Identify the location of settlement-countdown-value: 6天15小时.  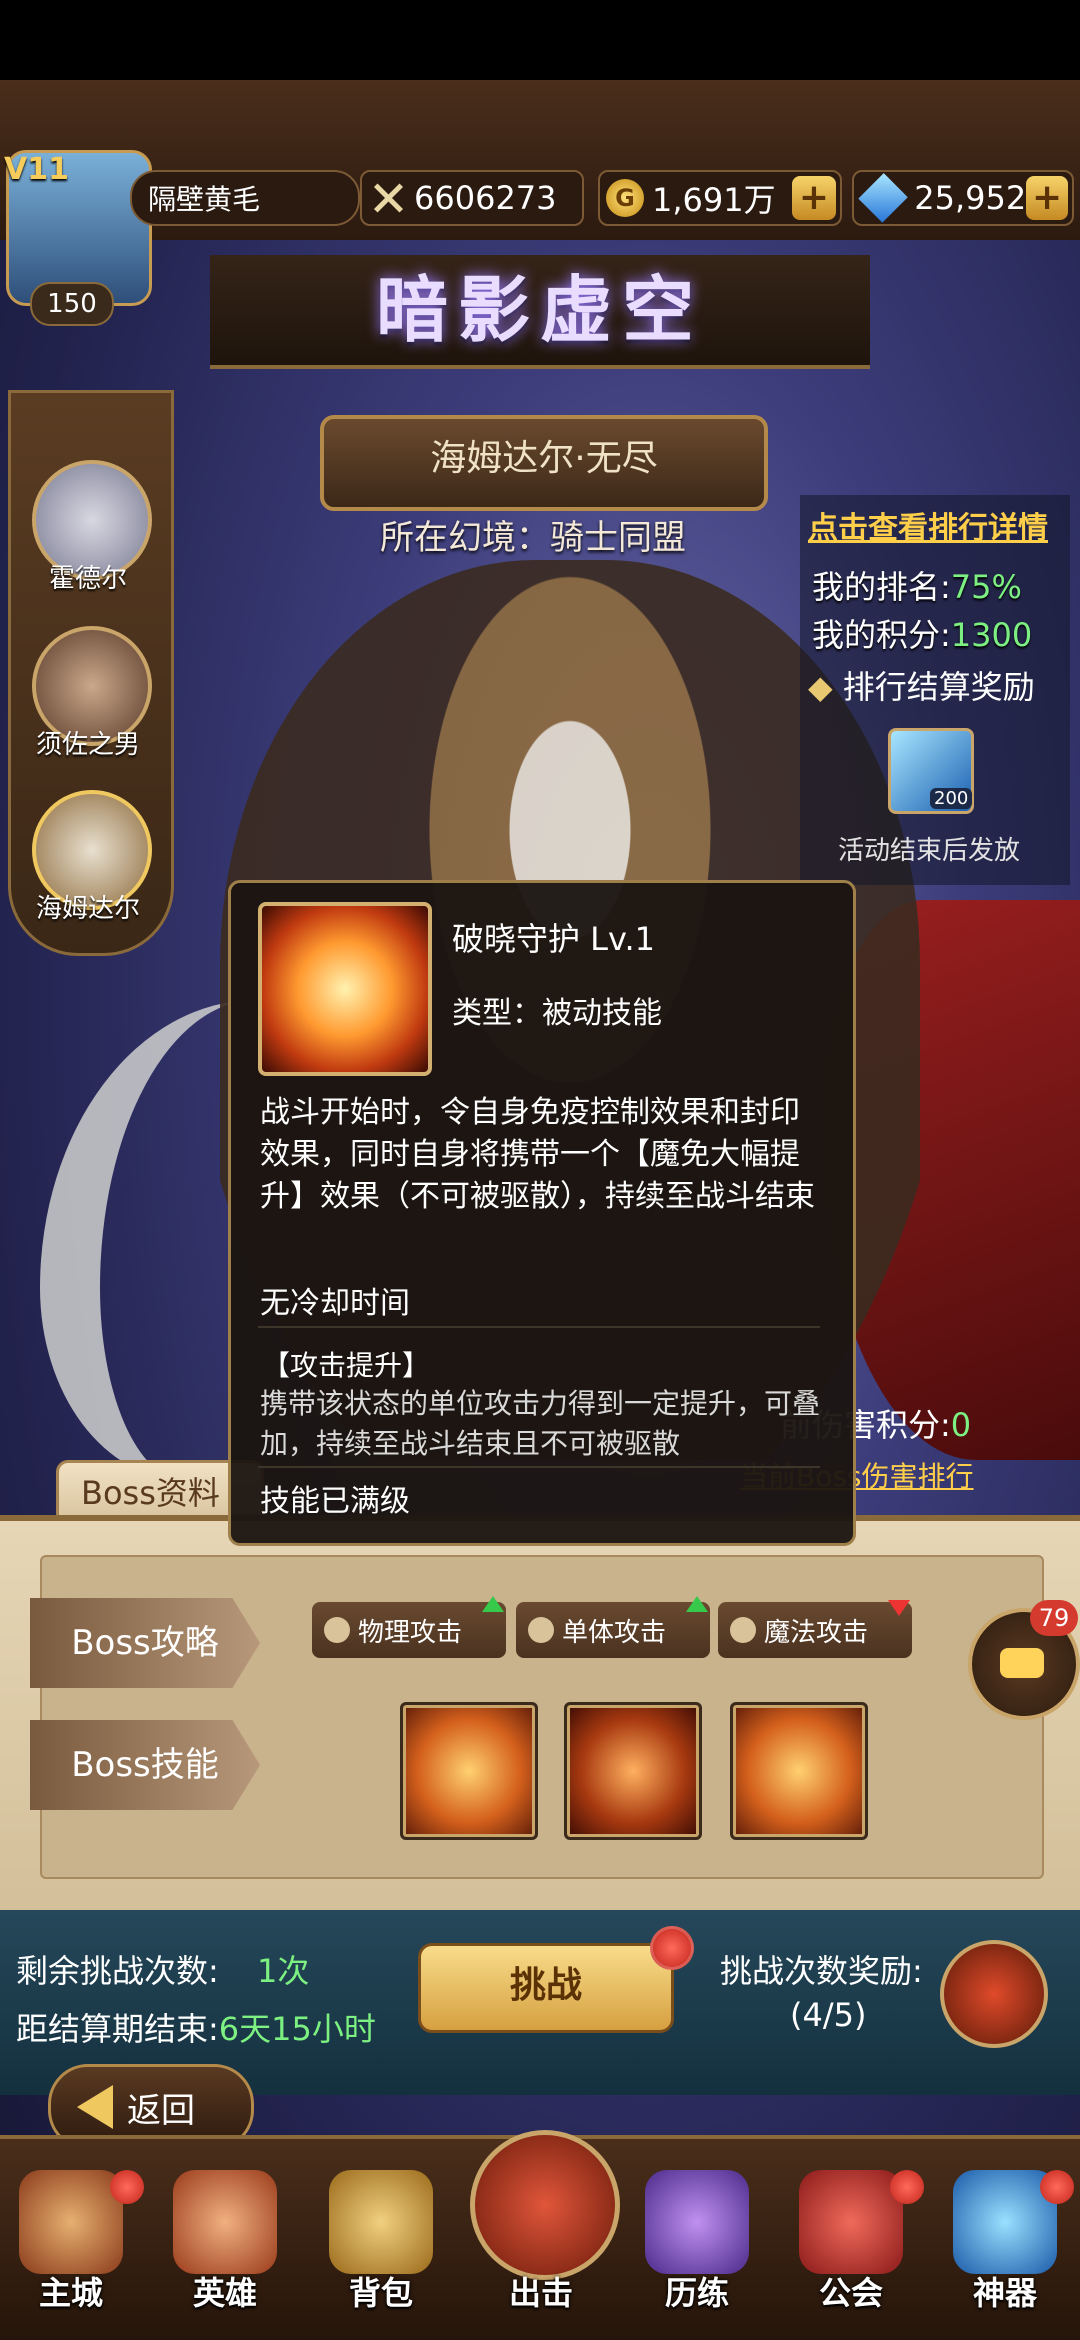
(297, 2029).